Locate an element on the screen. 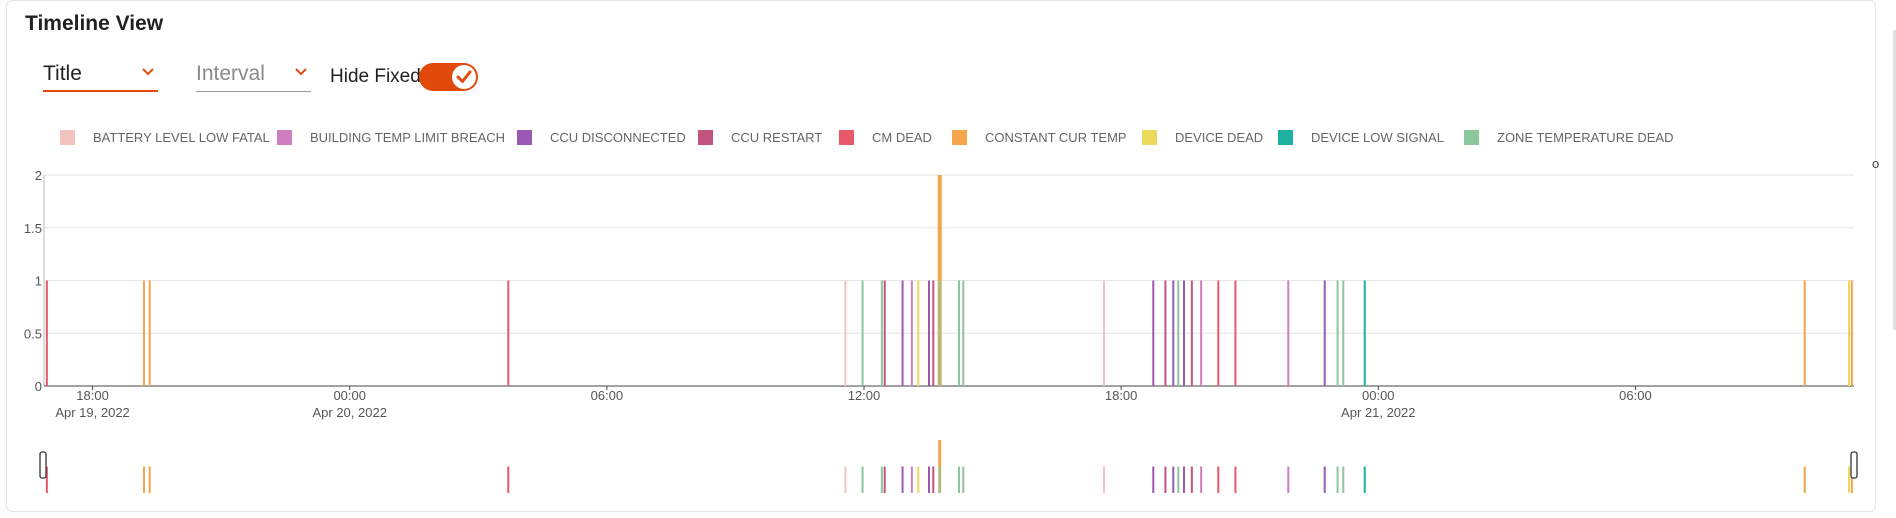 The height and width of the screenshot is (518, 1896). legend-label: BATTERY LEVEL LOW FATAL is located at coordinates (181, 137).